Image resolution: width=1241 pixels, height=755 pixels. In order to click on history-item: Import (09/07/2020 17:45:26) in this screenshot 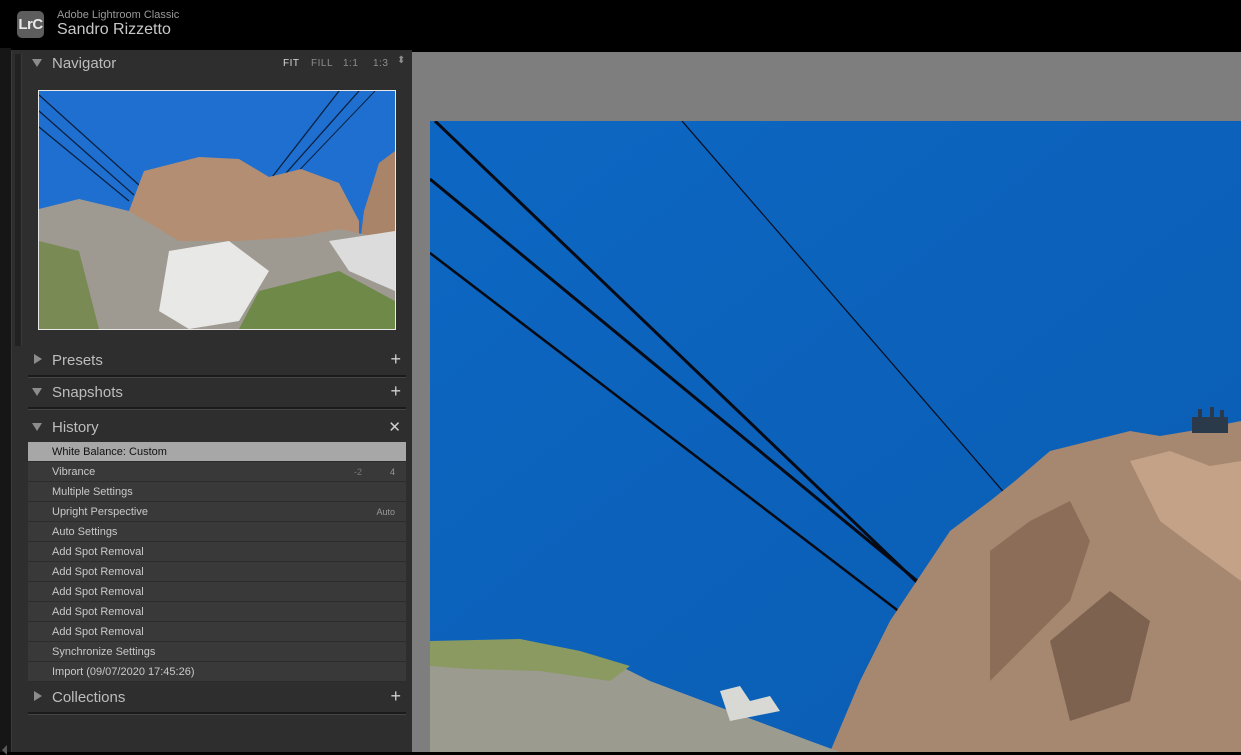, I will do `click(217, 672)`.